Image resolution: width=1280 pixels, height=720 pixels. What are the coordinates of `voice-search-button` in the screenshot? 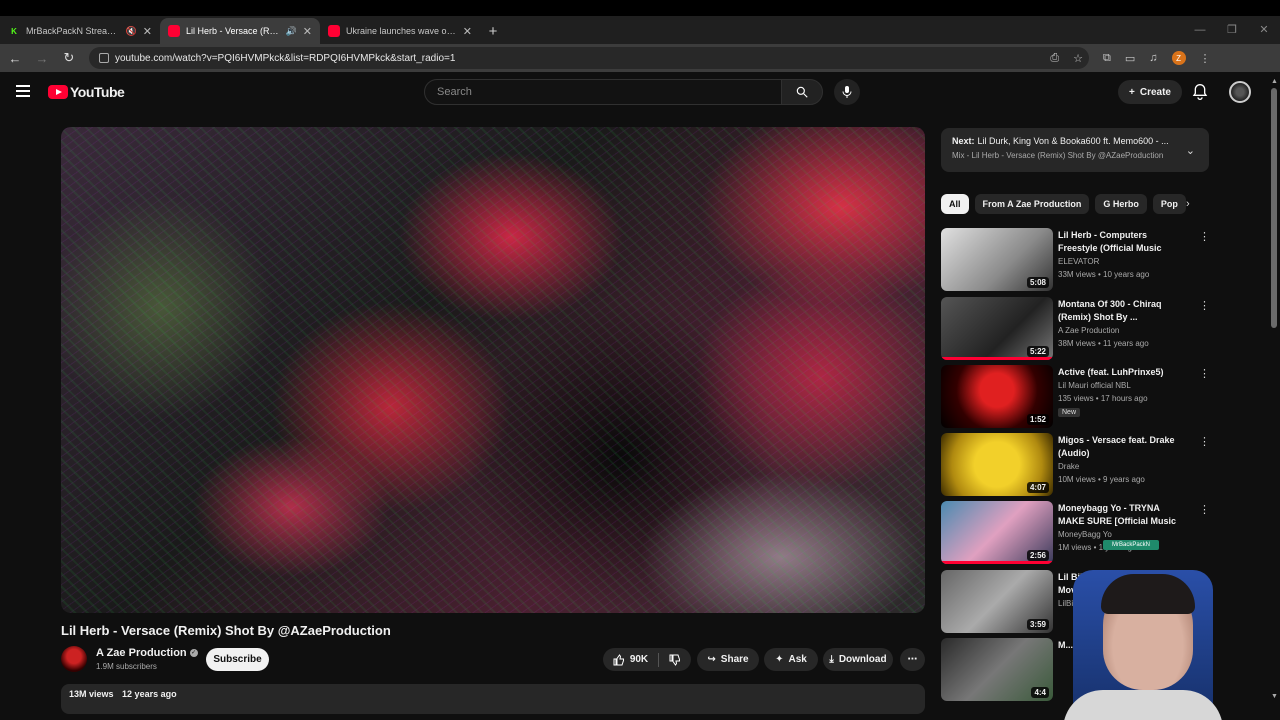 It's located at (847, 92).